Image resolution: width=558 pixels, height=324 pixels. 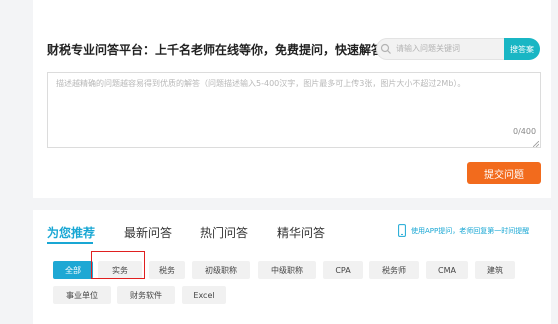 I want to click on tab-latest: 最新问答, so click(x=148, y=232).